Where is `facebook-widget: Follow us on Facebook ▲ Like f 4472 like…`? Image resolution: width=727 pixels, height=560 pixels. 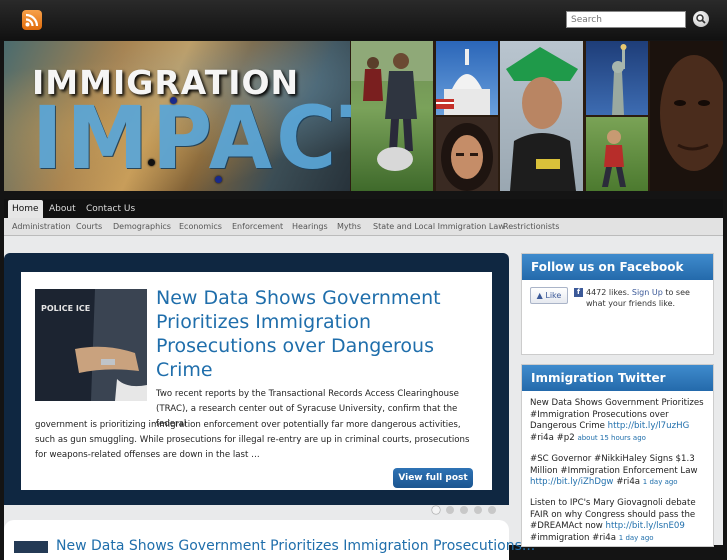 facebook-widget: Follow us on Facebook ▲ Like f 4472 like… is located at coordinates (617, 304).